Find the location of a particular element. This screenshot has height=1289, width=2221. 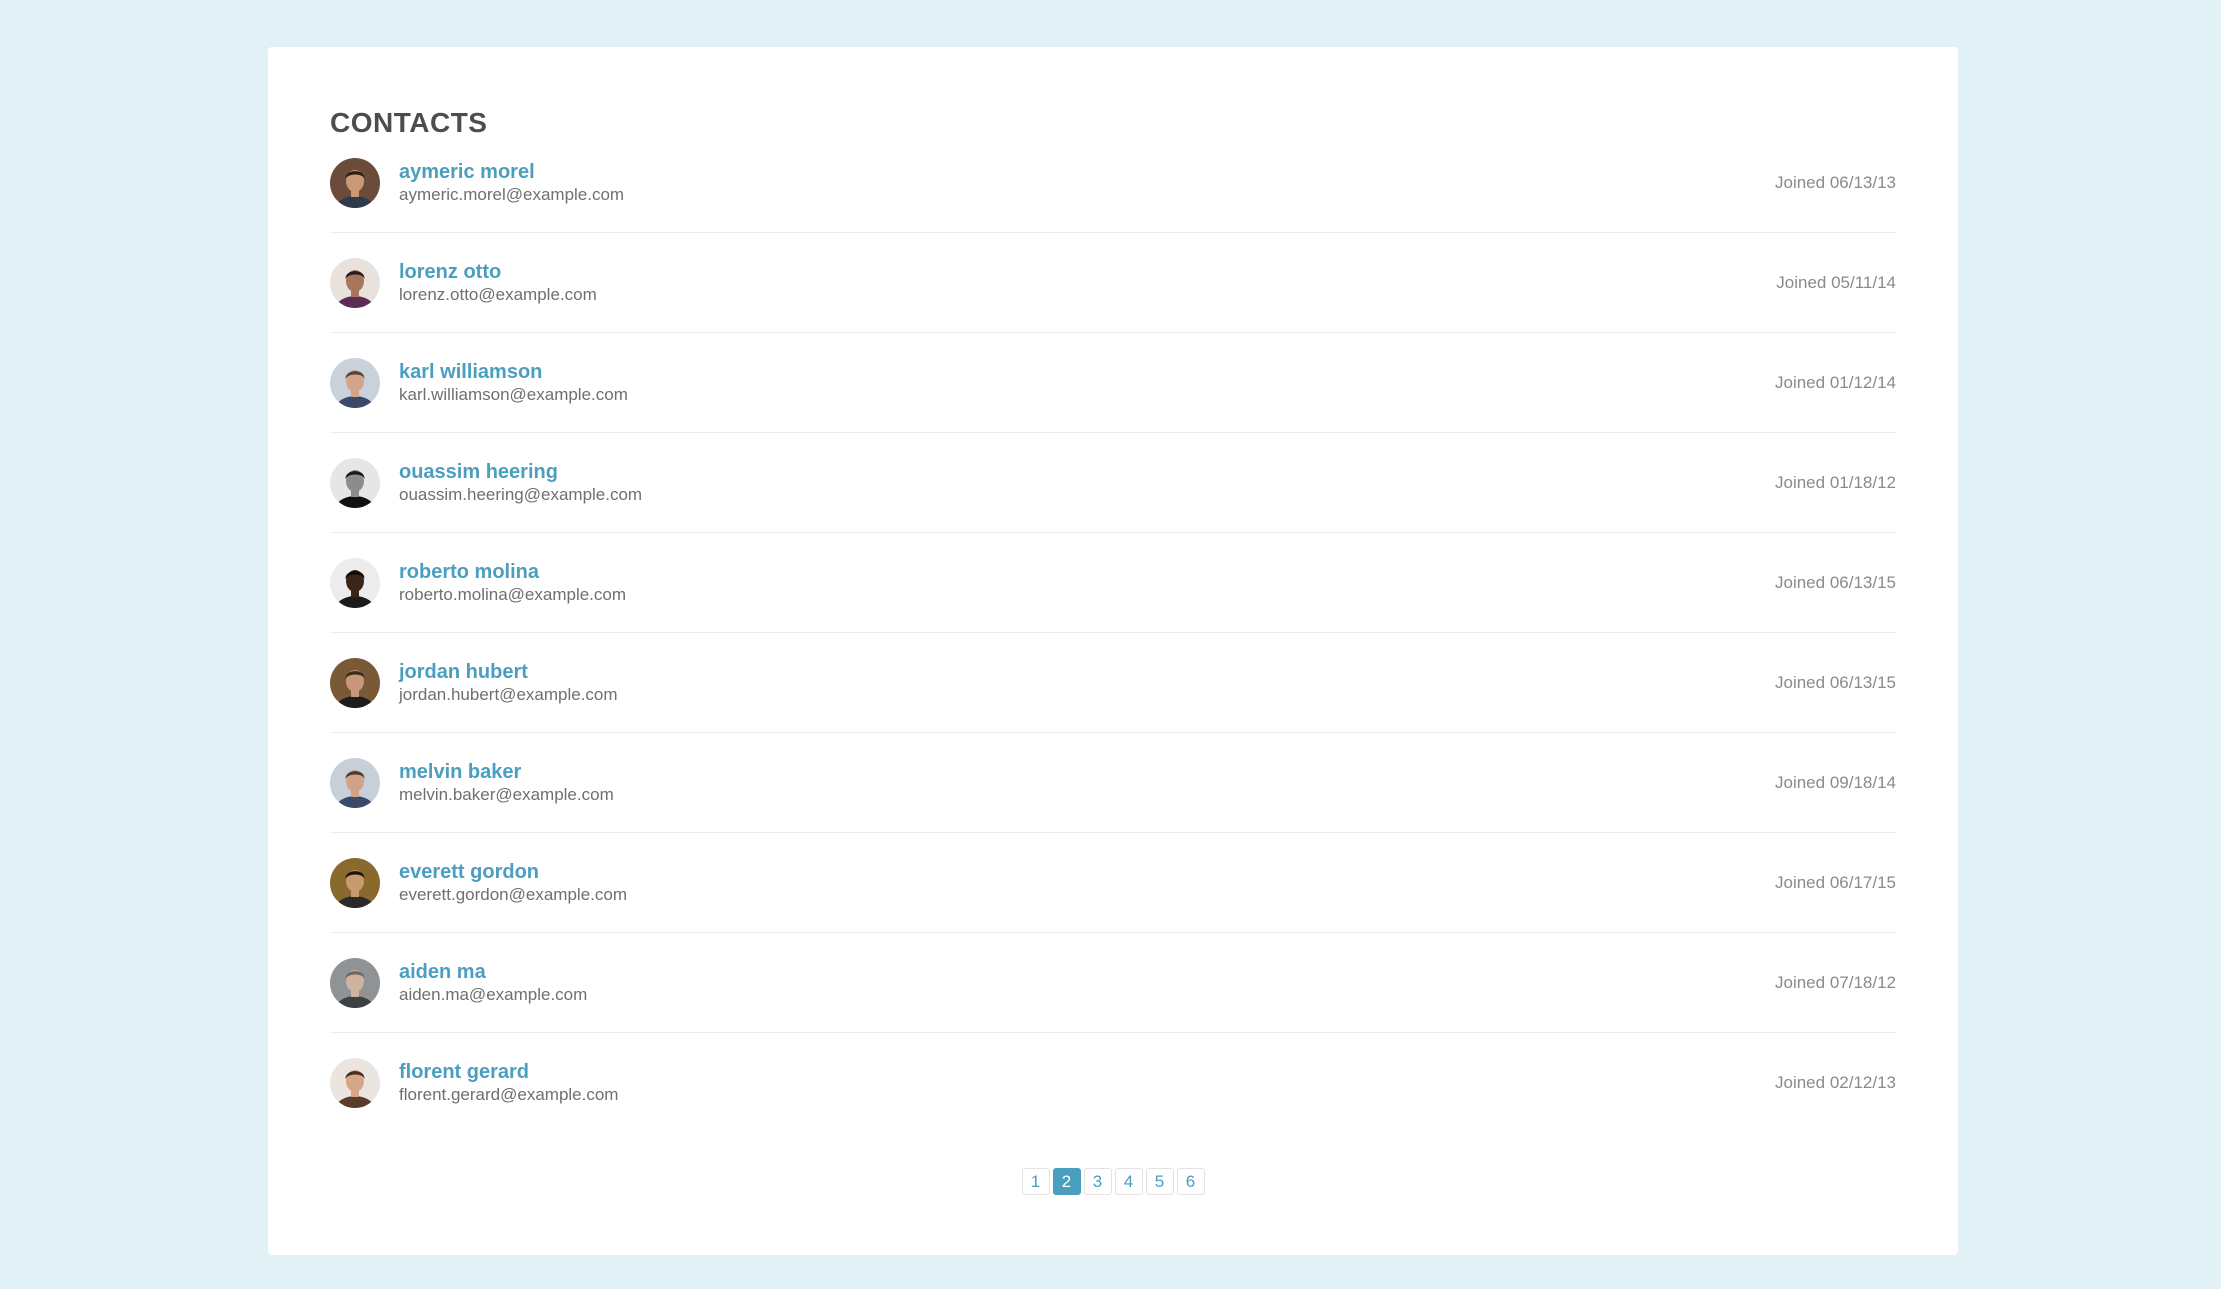

contact-email: lorenz.otto@example.com is located at coordinates (498, 294).